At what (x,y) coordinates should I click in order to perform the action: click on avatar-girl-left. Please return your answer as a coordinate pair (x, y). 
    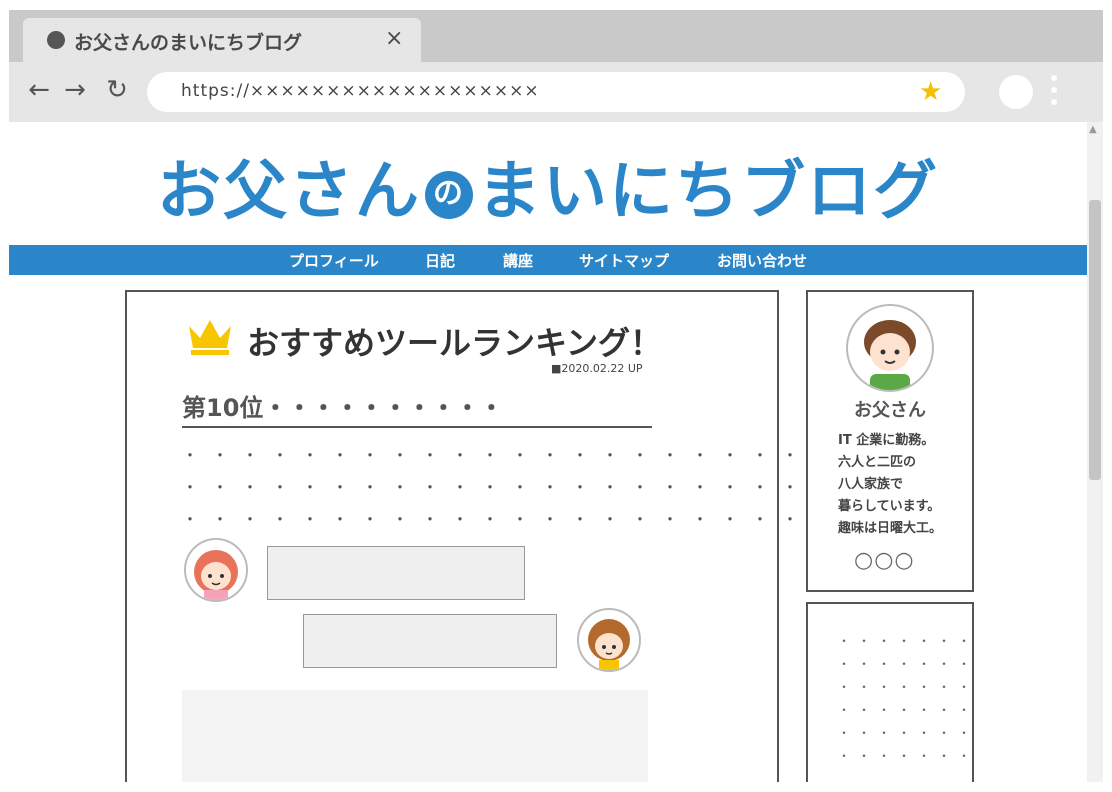
    Looking at the image, I should click on (216, 570).